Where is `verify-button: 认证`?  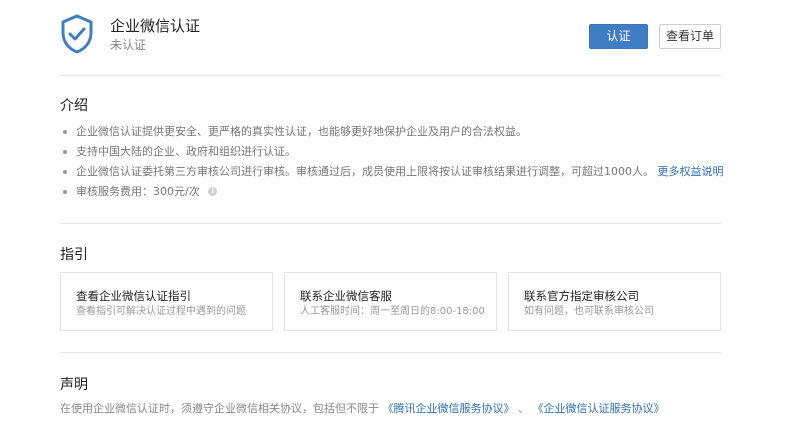 verify-button: 认证 is located at coordinates (618, 36).